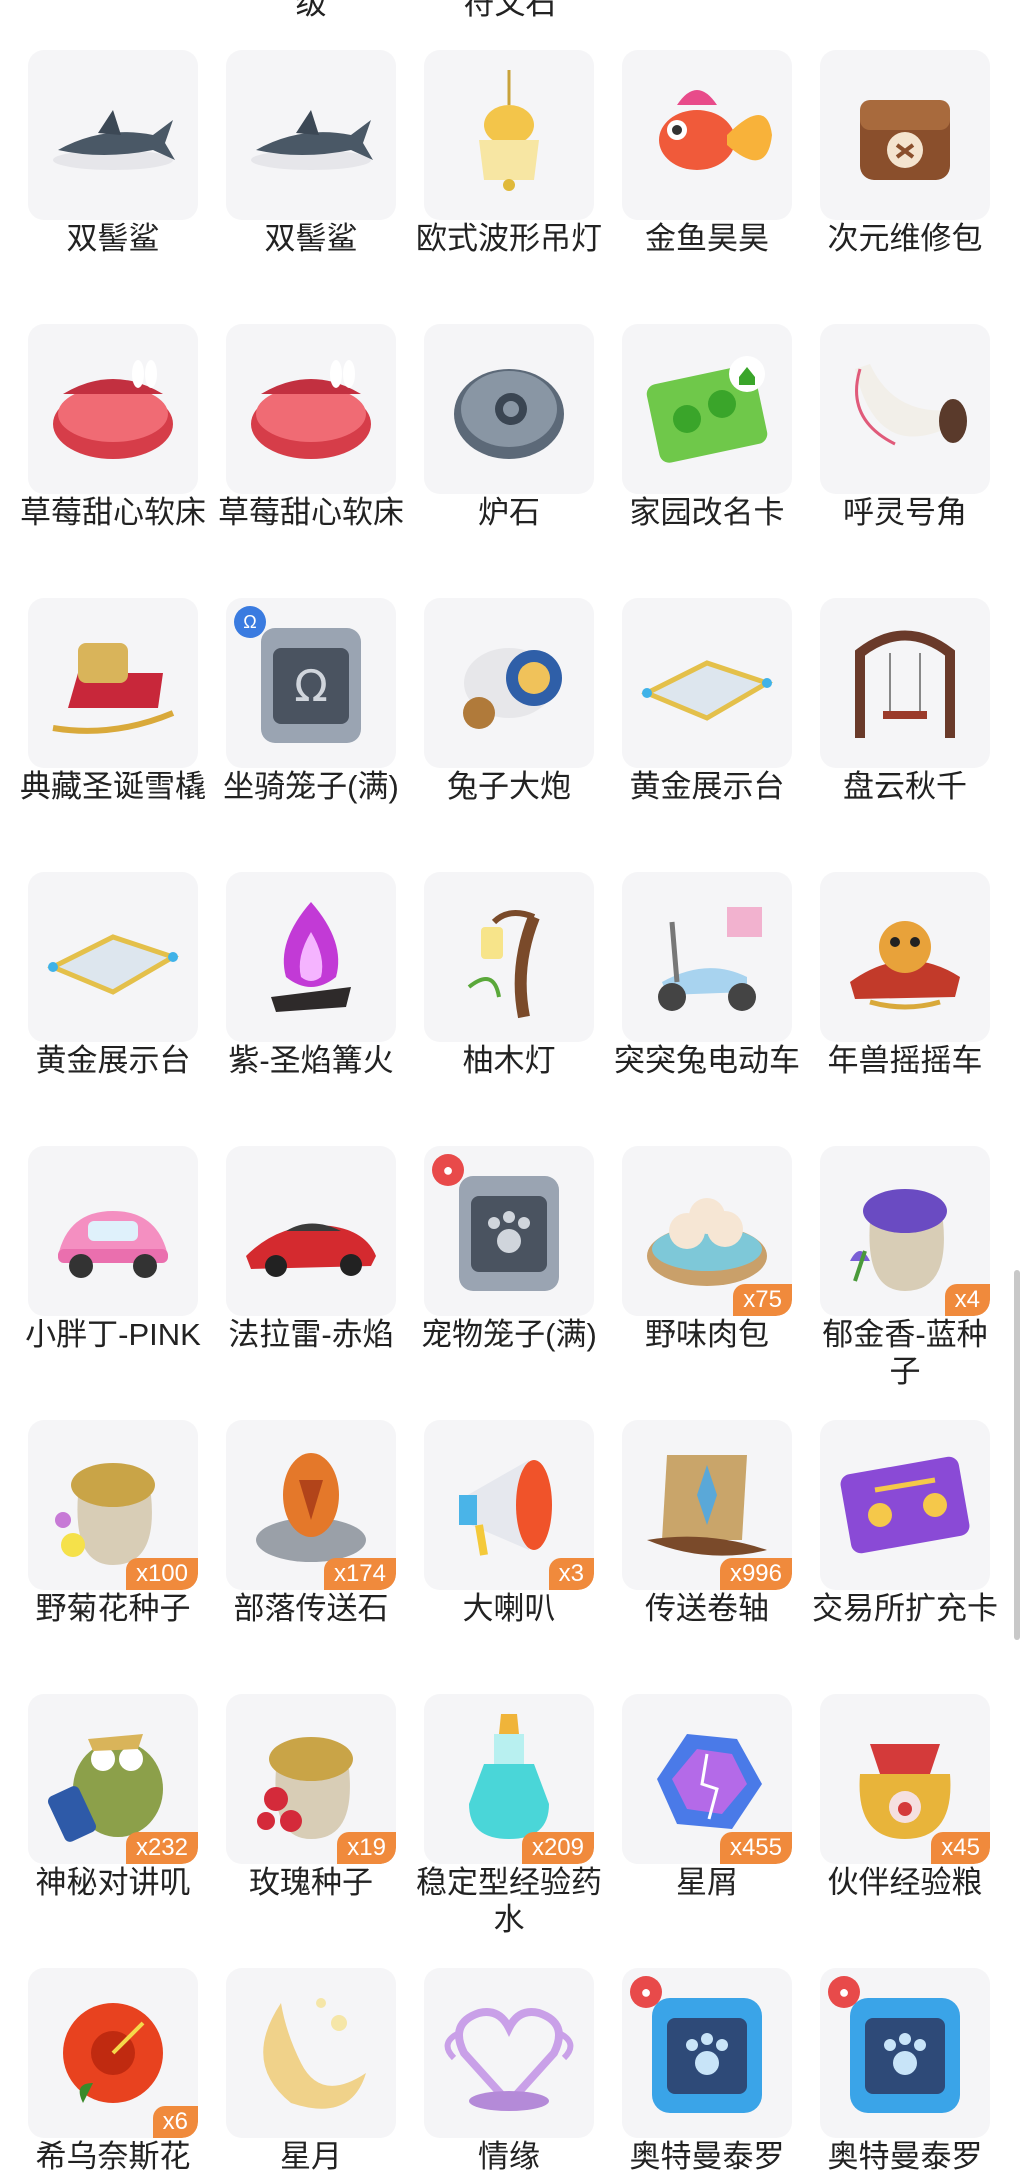 The image size is (1020, 2175). Describe the element at coordinates (557, 1848) in the screenshot. I see `quantity-badge: x209` at that location.